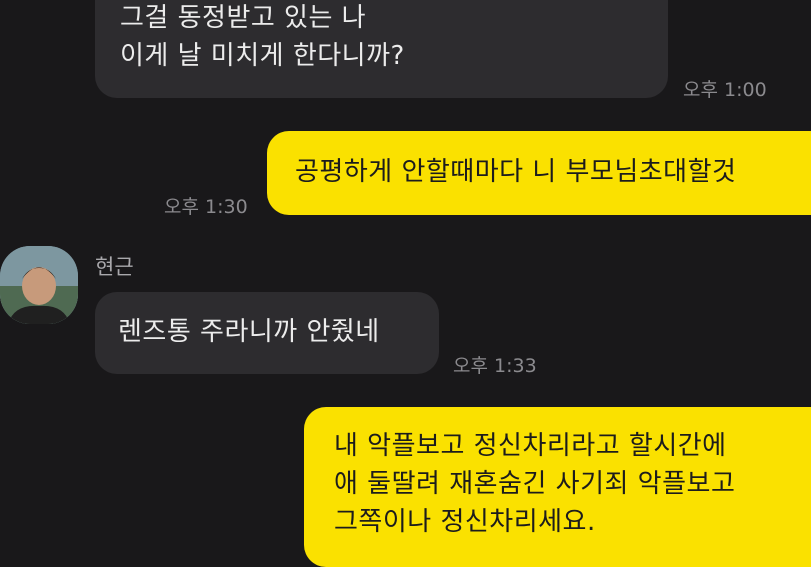 The width and height of the screenshot is (811, 567). Describe the element at coordinates (114, 267) in the screenshot. I see `sender-name: 현근` at that location.